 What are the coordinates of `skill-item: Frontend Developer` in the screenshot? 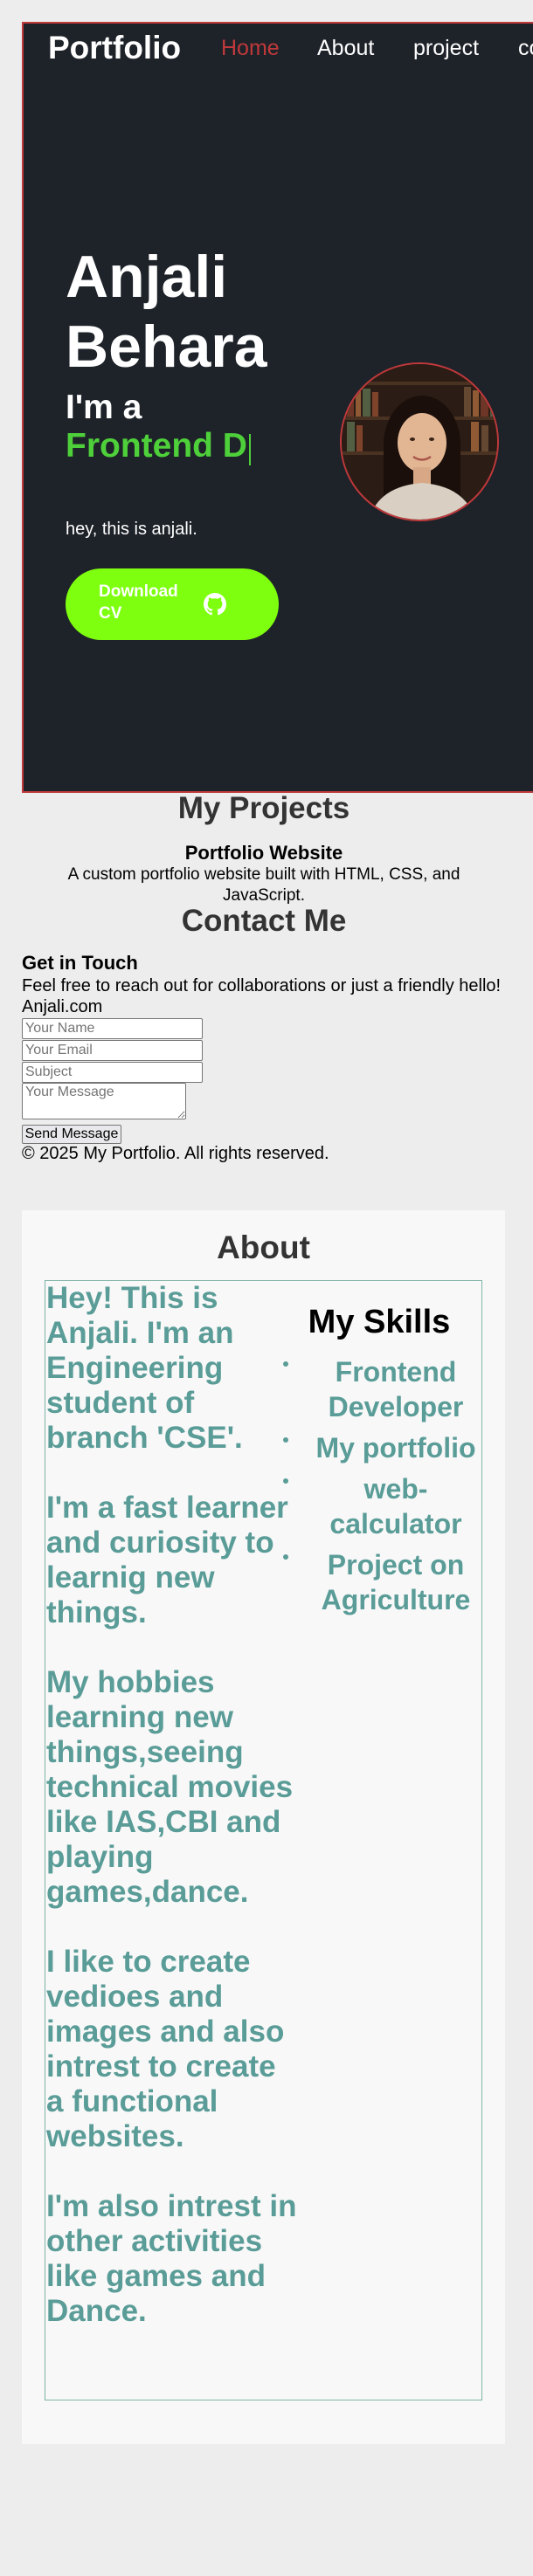 It's located at (383, 1389).